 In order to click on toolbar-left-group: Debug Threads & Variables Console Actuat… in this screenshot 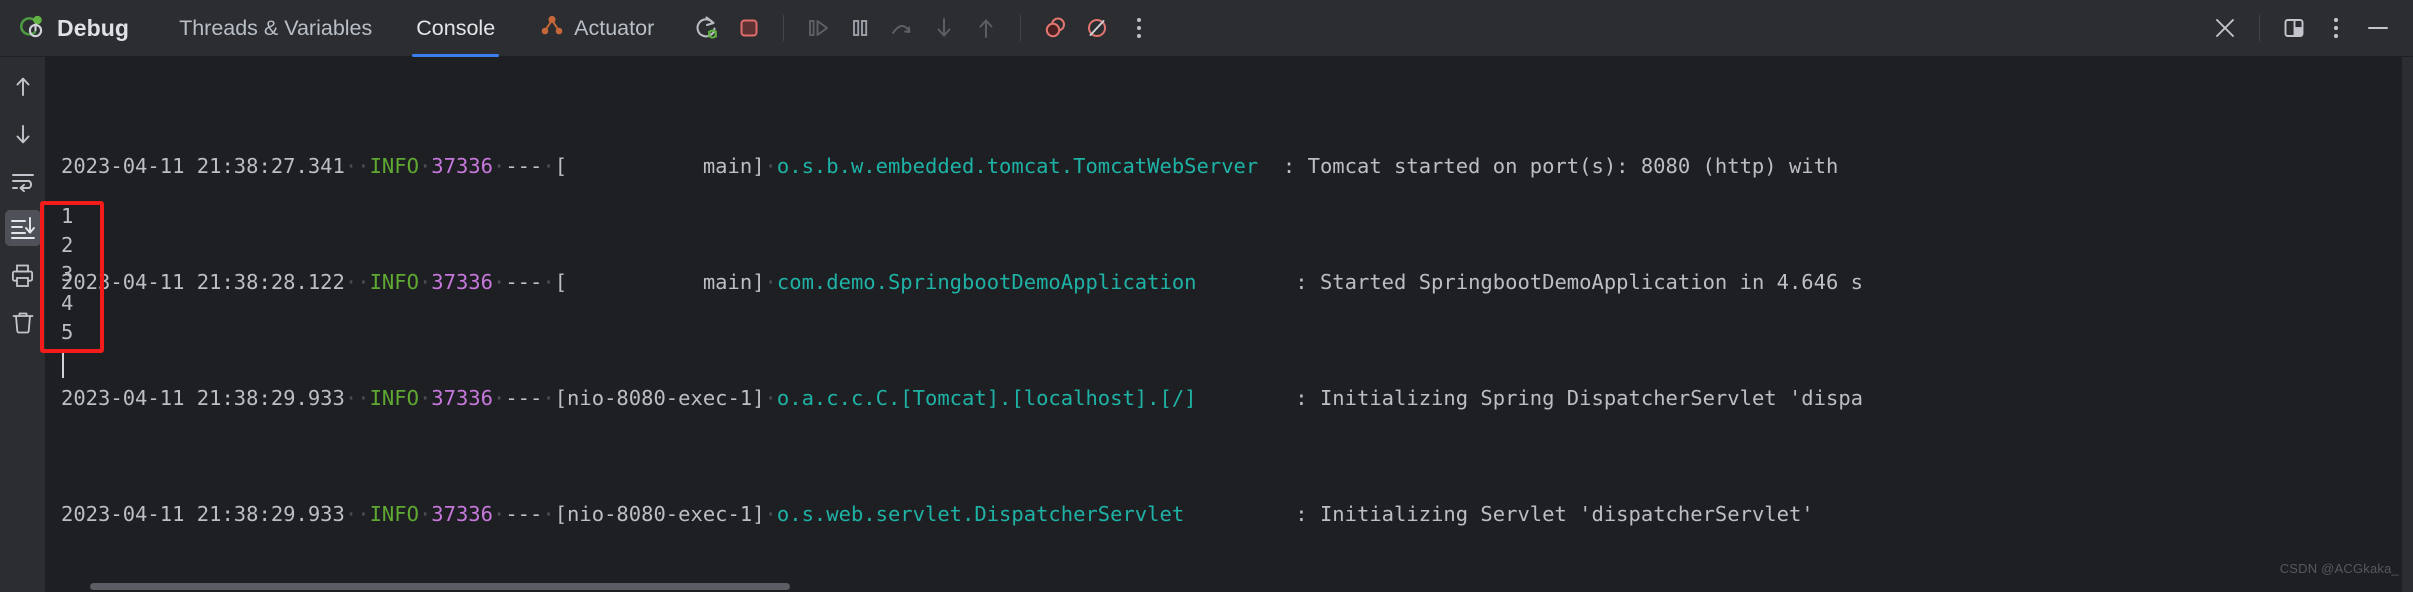, I will do `click(1102, 28)`.